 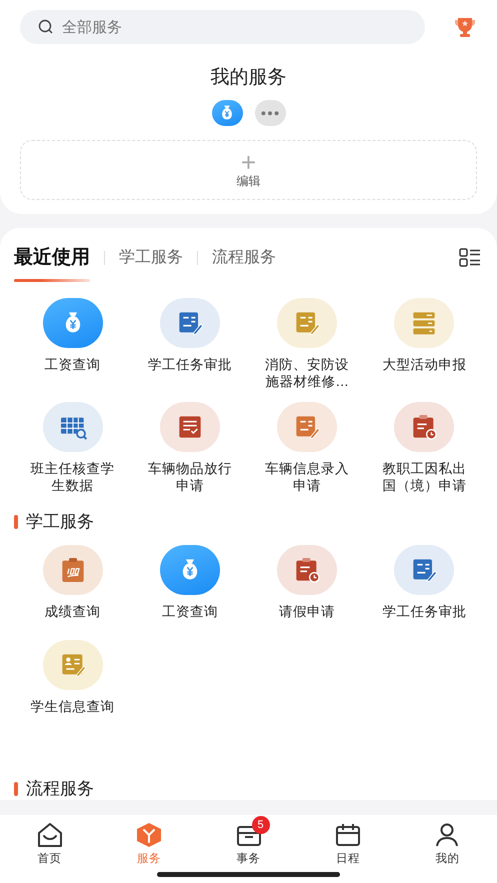 I want to click on list-view-icon, so click(x=470, y=258).